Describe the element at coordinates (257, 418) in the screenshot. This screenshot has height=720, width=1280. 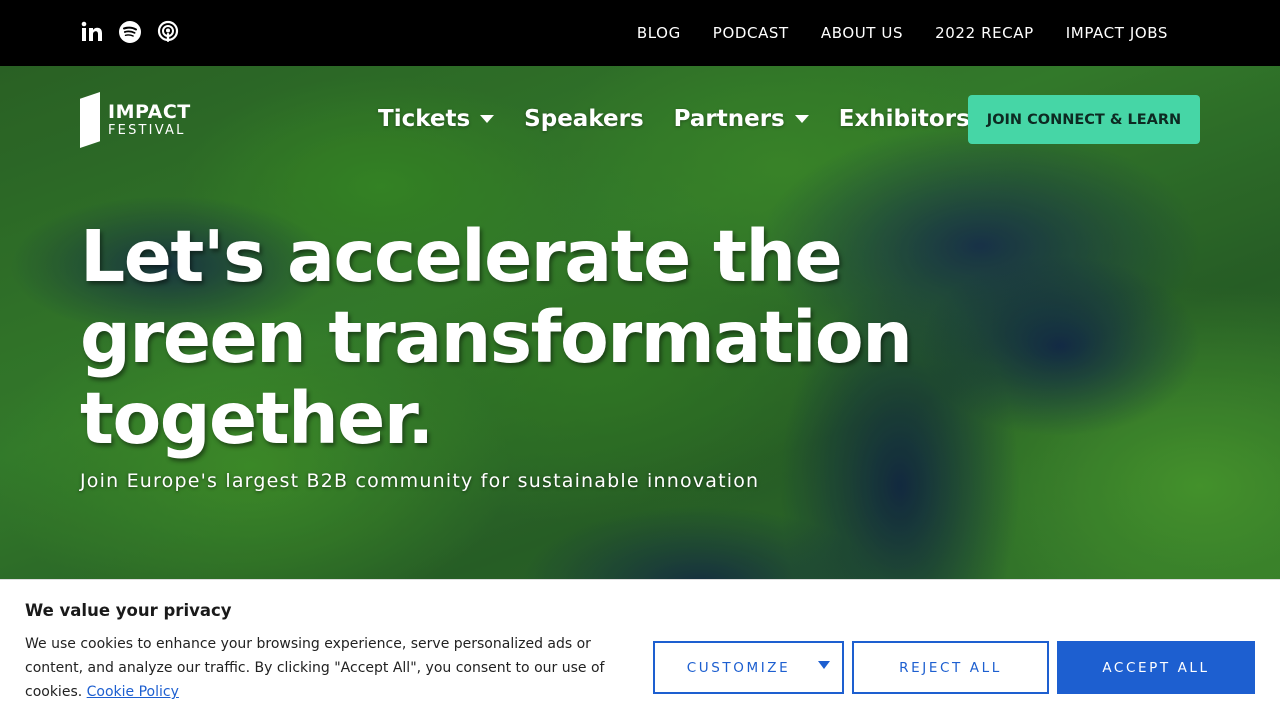
I see `headline-line-3: together.` at that location.